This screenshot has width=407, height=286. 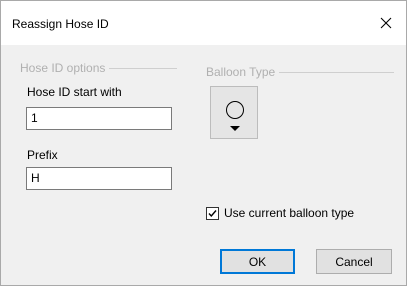 I want to click on close-button, so click(x=386, y=23).